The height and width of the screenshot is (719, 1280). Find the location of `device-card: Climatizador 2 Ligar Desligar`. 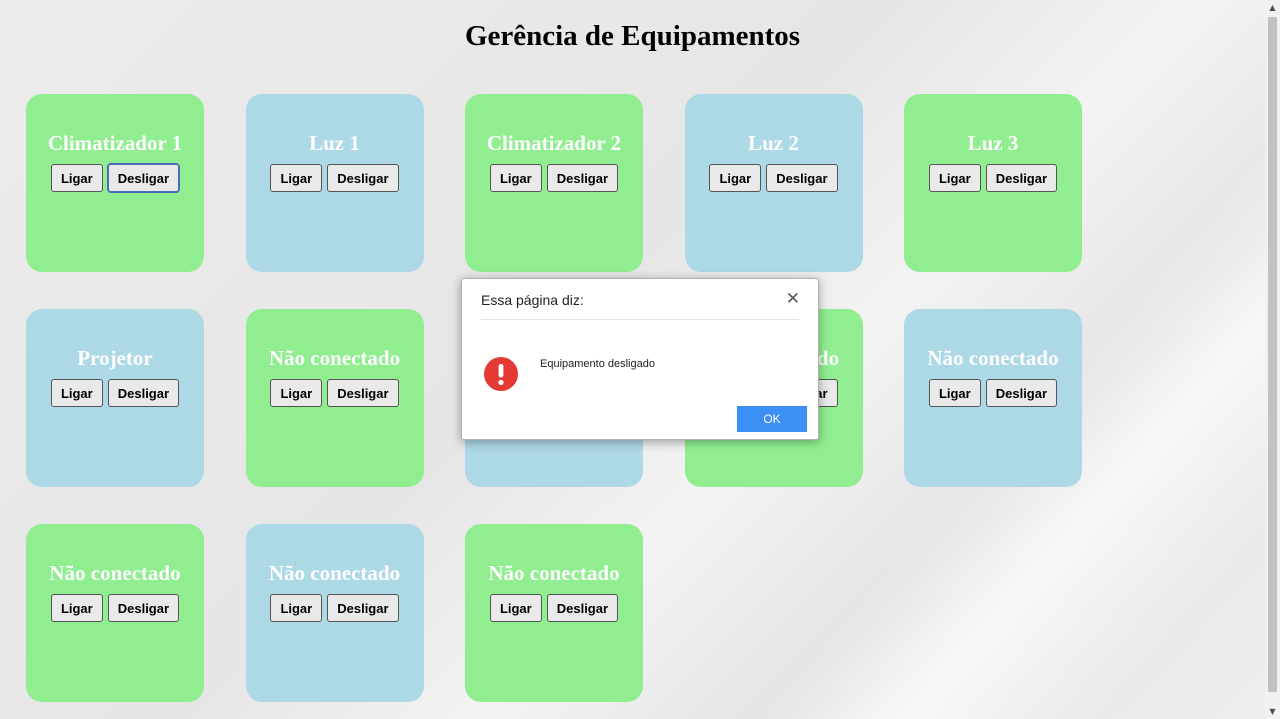

device-card: Climatizador 2 Ligar Desligar is located at coordinates (554, 183).